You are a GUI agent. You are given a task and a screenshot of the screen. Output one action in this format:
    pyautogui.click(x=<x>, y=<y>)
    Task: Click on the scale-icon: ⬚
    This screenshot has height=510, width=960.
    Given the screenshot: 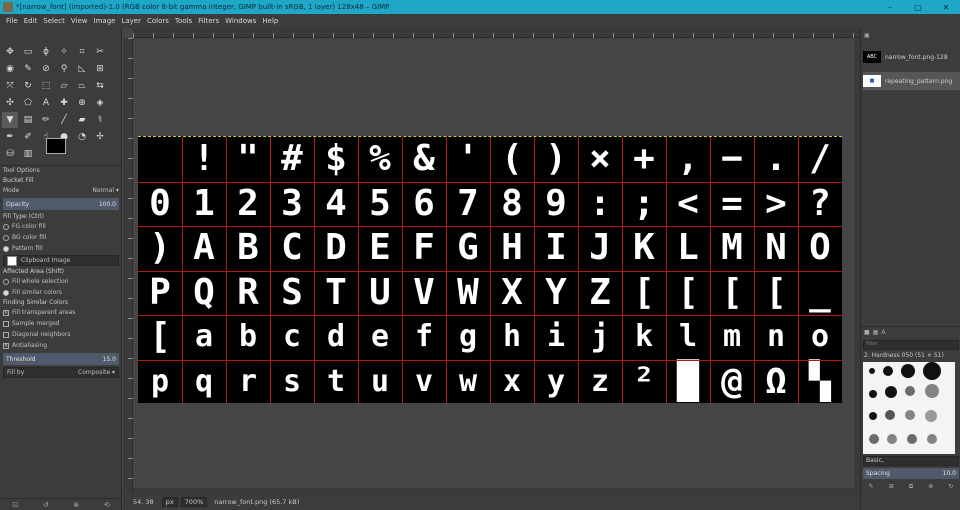 What is the action you would take?
    pyautogui.click(x=46, y=86)
    